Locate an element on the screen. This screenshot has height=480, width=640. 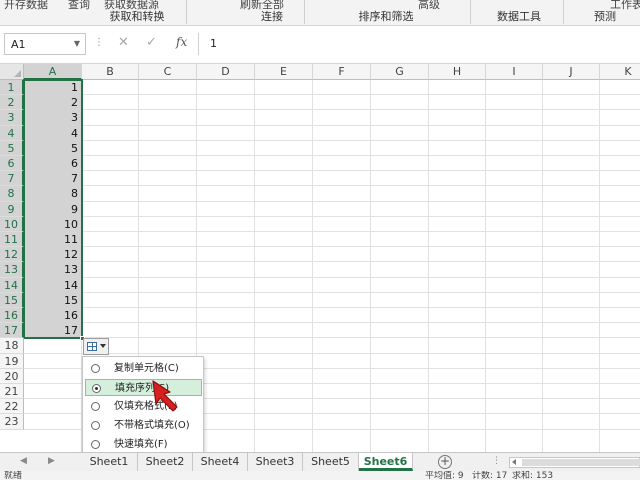
scroll-left-icon is located at coordinates (514, 462).